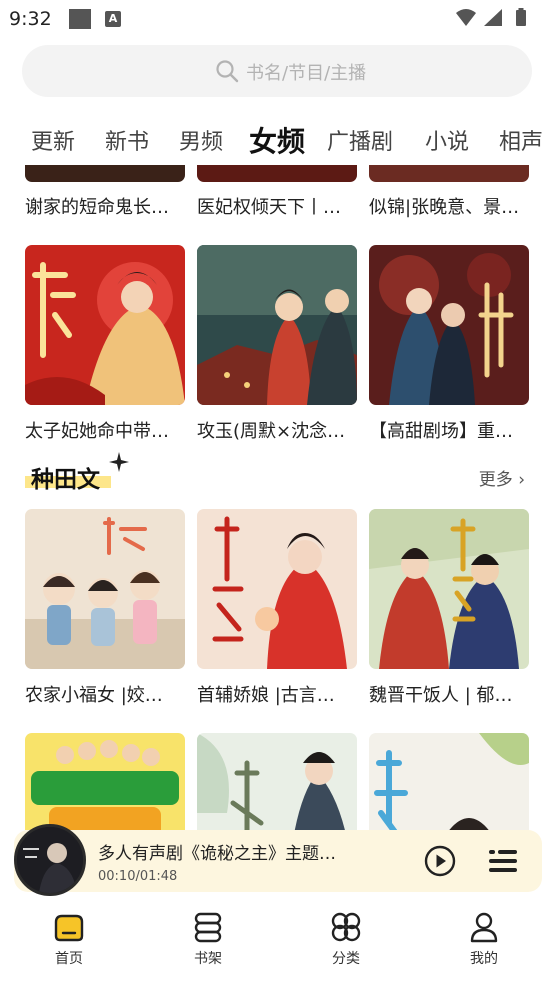  I want to click on section-header: 种田文 更多 ›, so click(277, 475).